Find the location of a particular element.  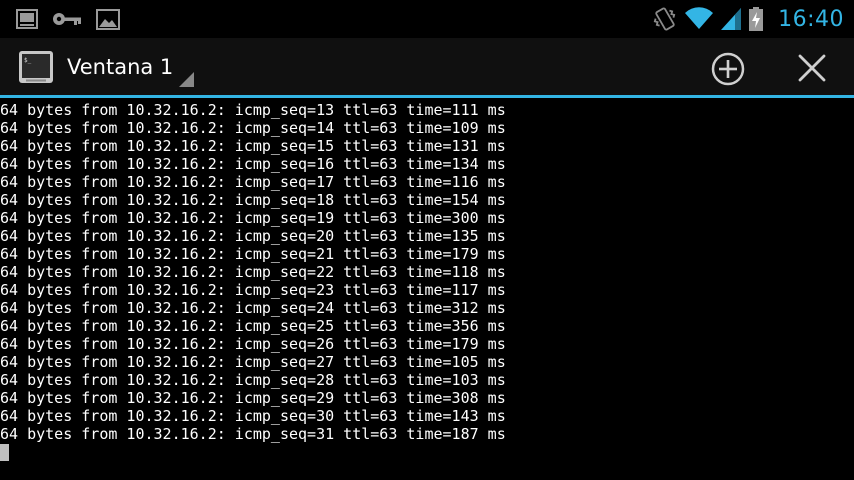

battery-charging-icon is located at coordinates (756, 19).